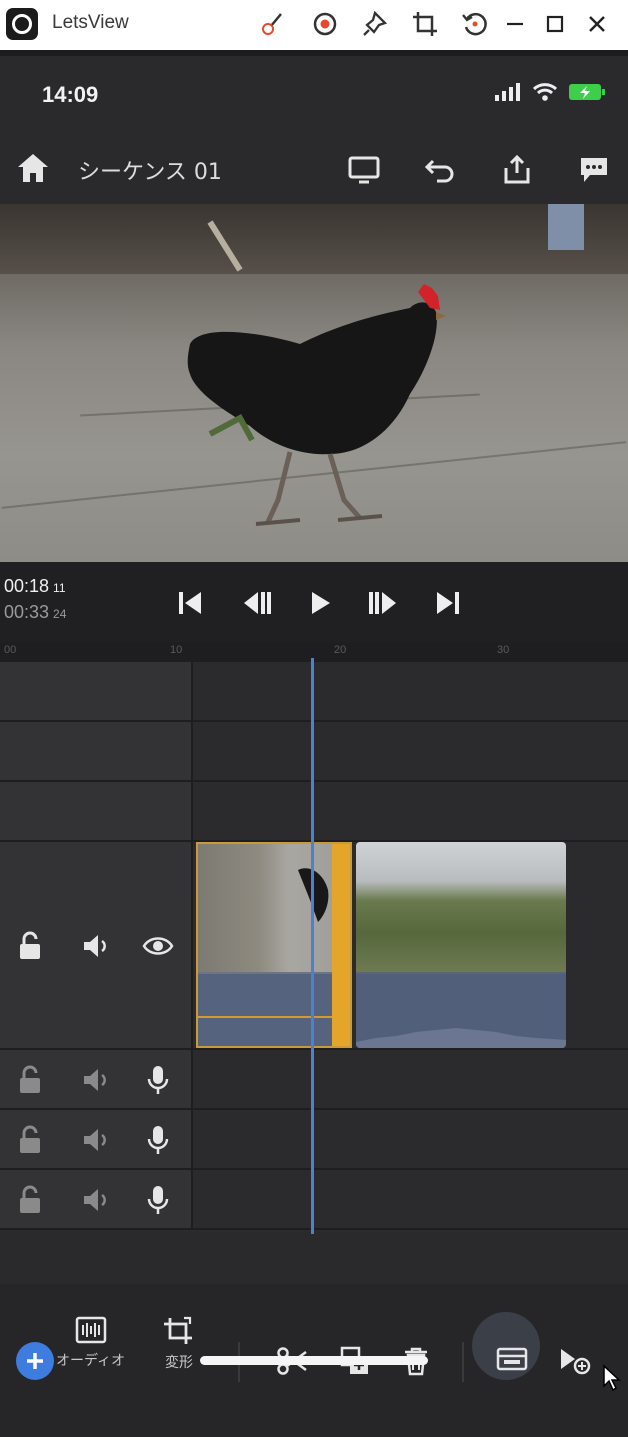 The width and height of the screenshot is (628, 1437). What do you see at coordinates (150, 170) in the screenshot?
I see `sequence-title: シーケンス 01` at bounding box center [150, 170].